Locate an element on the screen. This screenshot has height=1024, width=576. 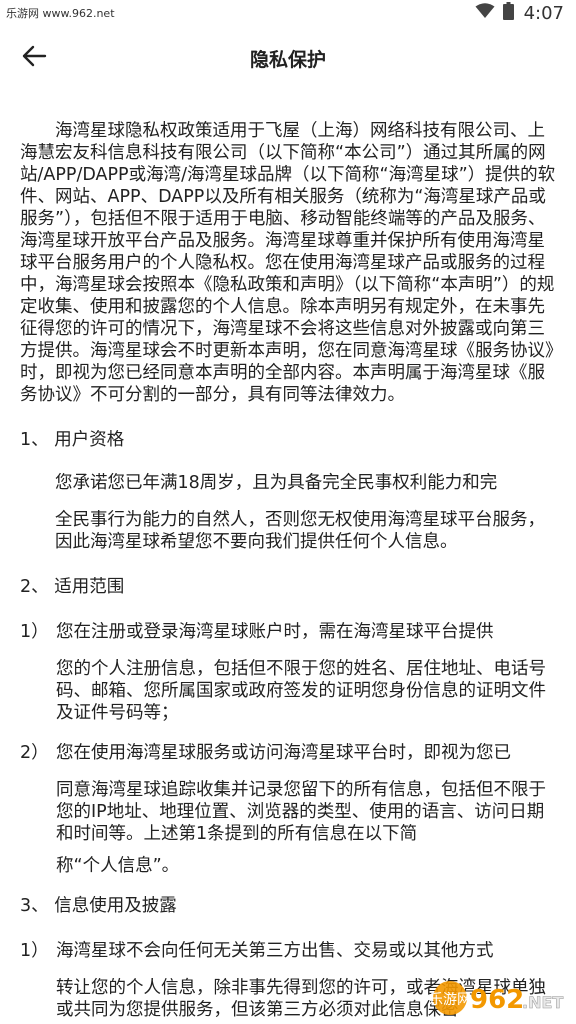
watermark-site: 乐游网 is located at coordinates (450, 1000).